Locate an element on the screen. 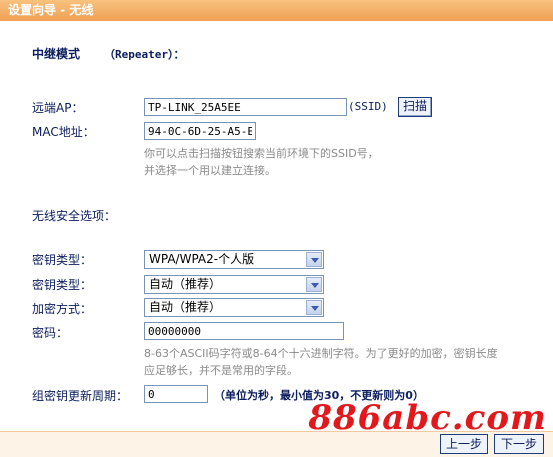  watermark-logo: 886abc.com is located at coordinates (427, 418).